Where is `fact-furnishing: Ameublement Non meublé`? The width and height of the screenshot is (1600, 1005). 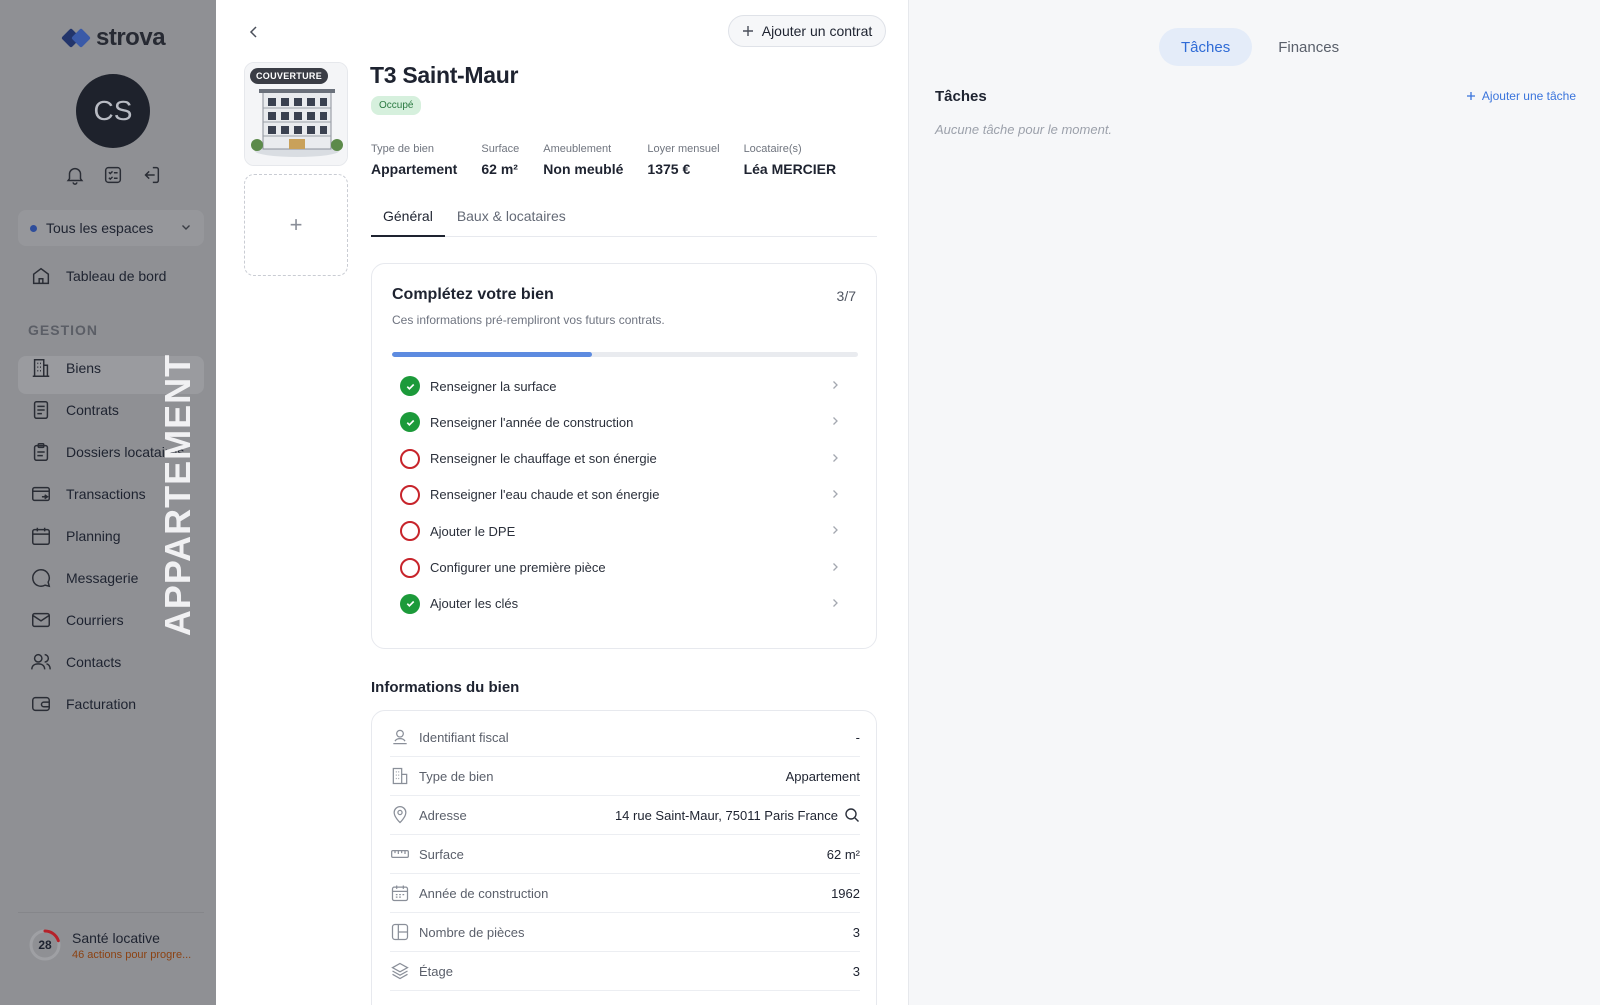 fact-furnishing: Ameublement Non meublé is located at coordinates (583, 160).